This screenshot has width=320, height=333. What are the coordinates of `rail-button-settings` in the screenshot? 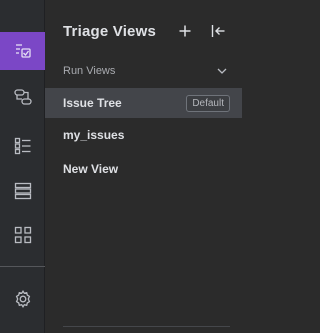 It's located at (22, 299).